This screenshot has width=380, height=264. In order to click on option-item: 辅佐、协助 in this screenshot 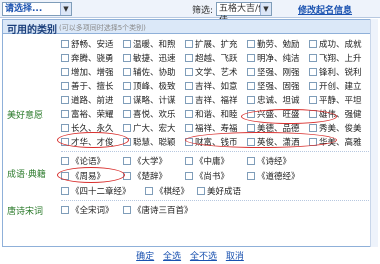, I will do `click(149, 72)`.